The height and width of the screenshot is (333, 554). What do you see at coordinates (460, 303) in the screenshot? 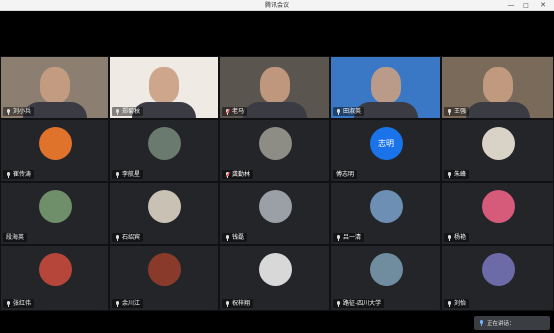
I see `participant-name: 刘怡` at bounding box center [460, 303].